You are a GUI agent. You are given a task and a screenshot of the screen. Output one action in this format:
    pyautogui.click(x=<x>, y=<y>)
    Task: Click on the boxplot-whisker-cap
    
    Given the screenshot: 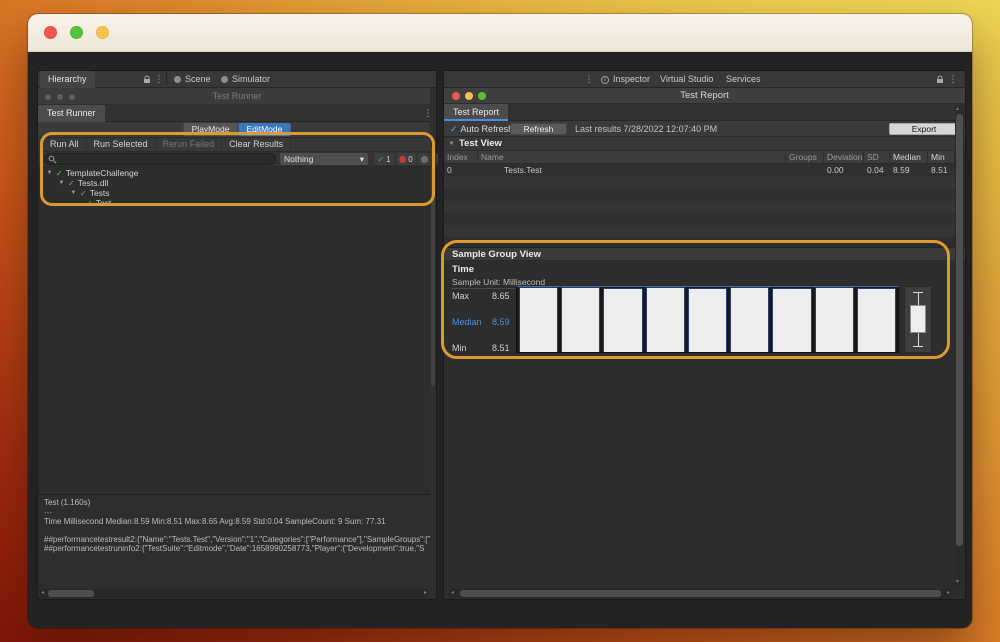 What is the action you would take?
    pyautogui.click(x=918, y=292)
    